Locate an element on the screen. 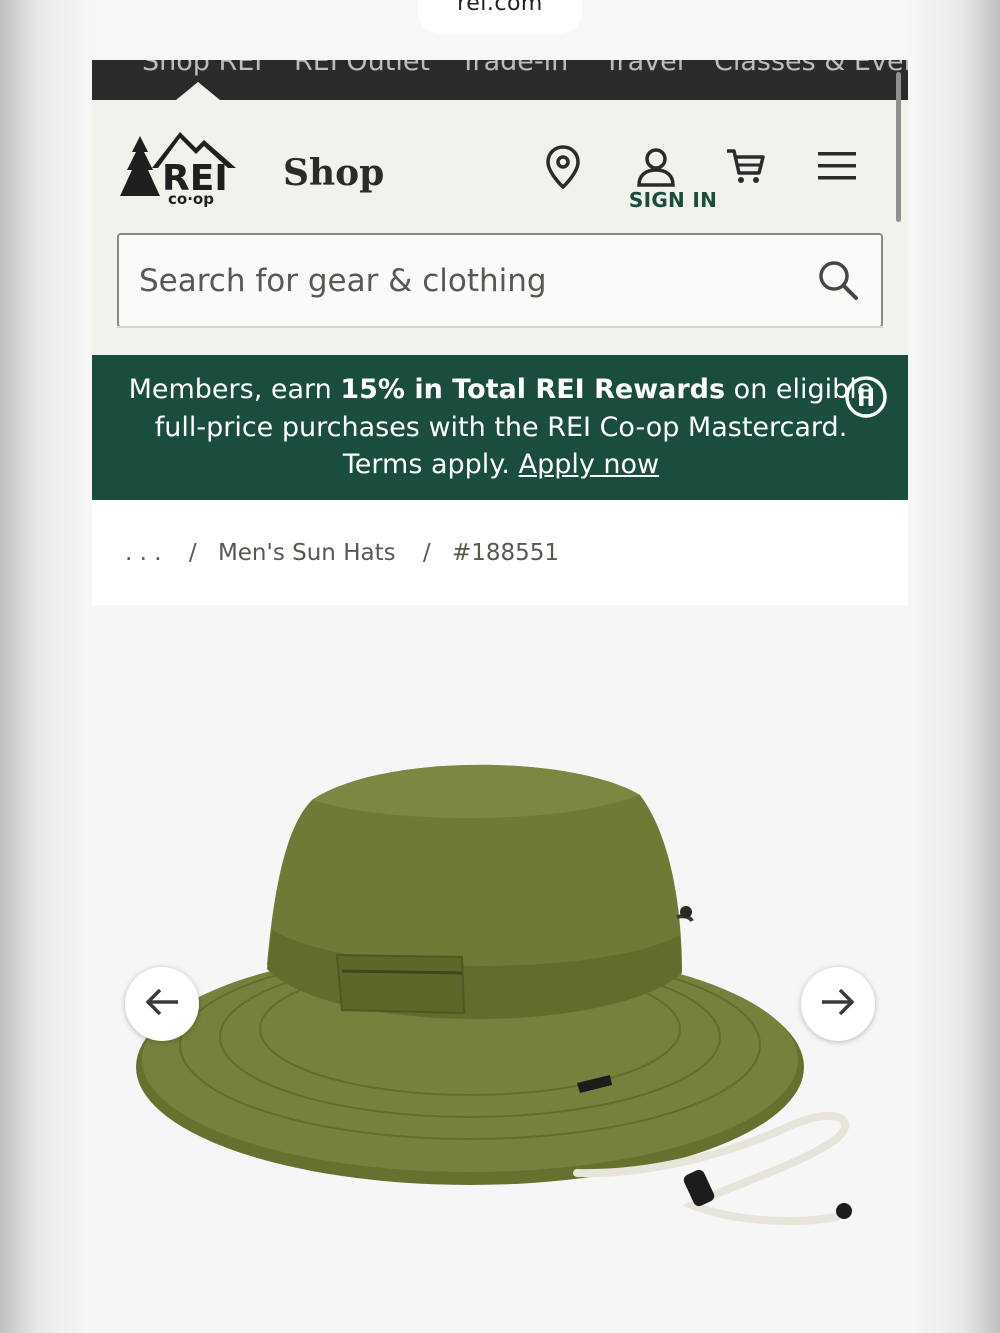  next-image-button is located at coordinates (838, 1004).